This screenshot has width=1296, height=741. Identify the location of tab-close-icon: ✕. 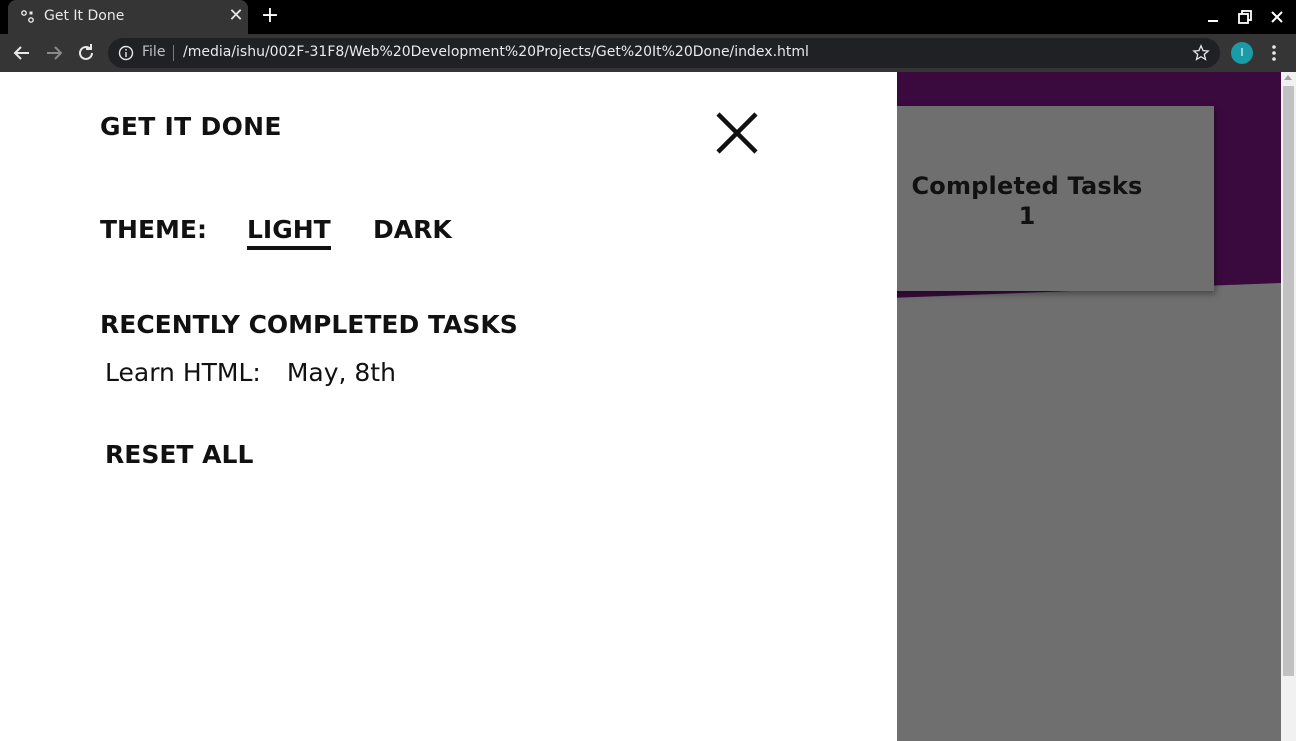
(236, 16).